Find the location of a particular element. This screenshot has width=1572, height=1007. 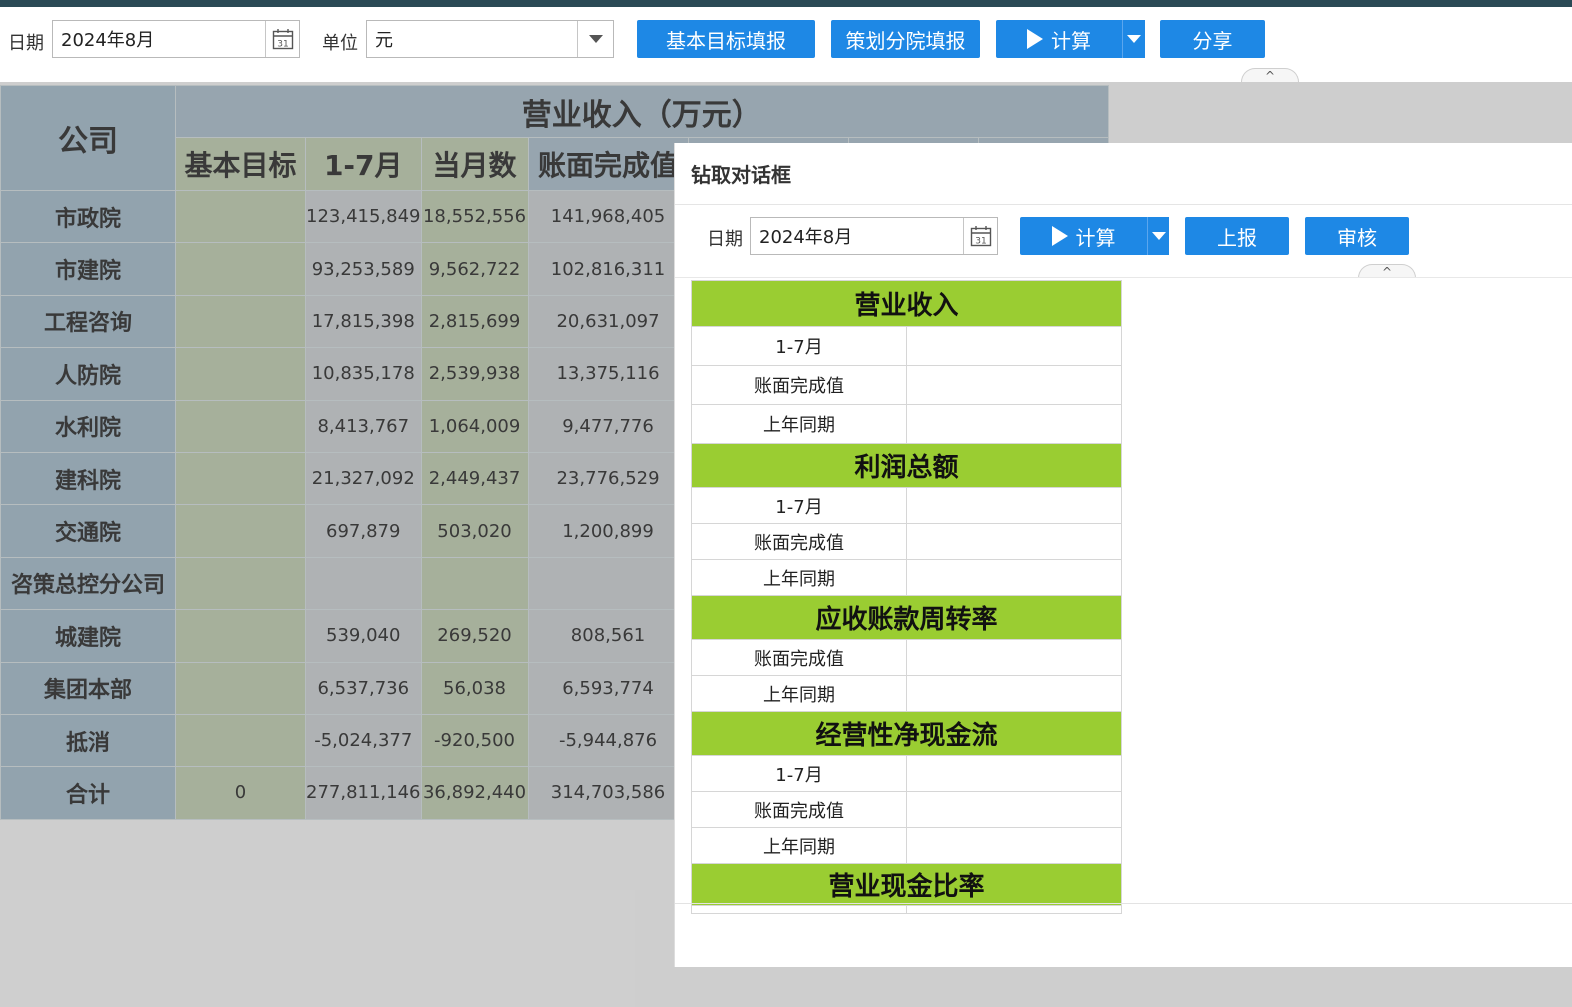

book-value-cell: 314,703,586 is located at coordinates (608, 793).